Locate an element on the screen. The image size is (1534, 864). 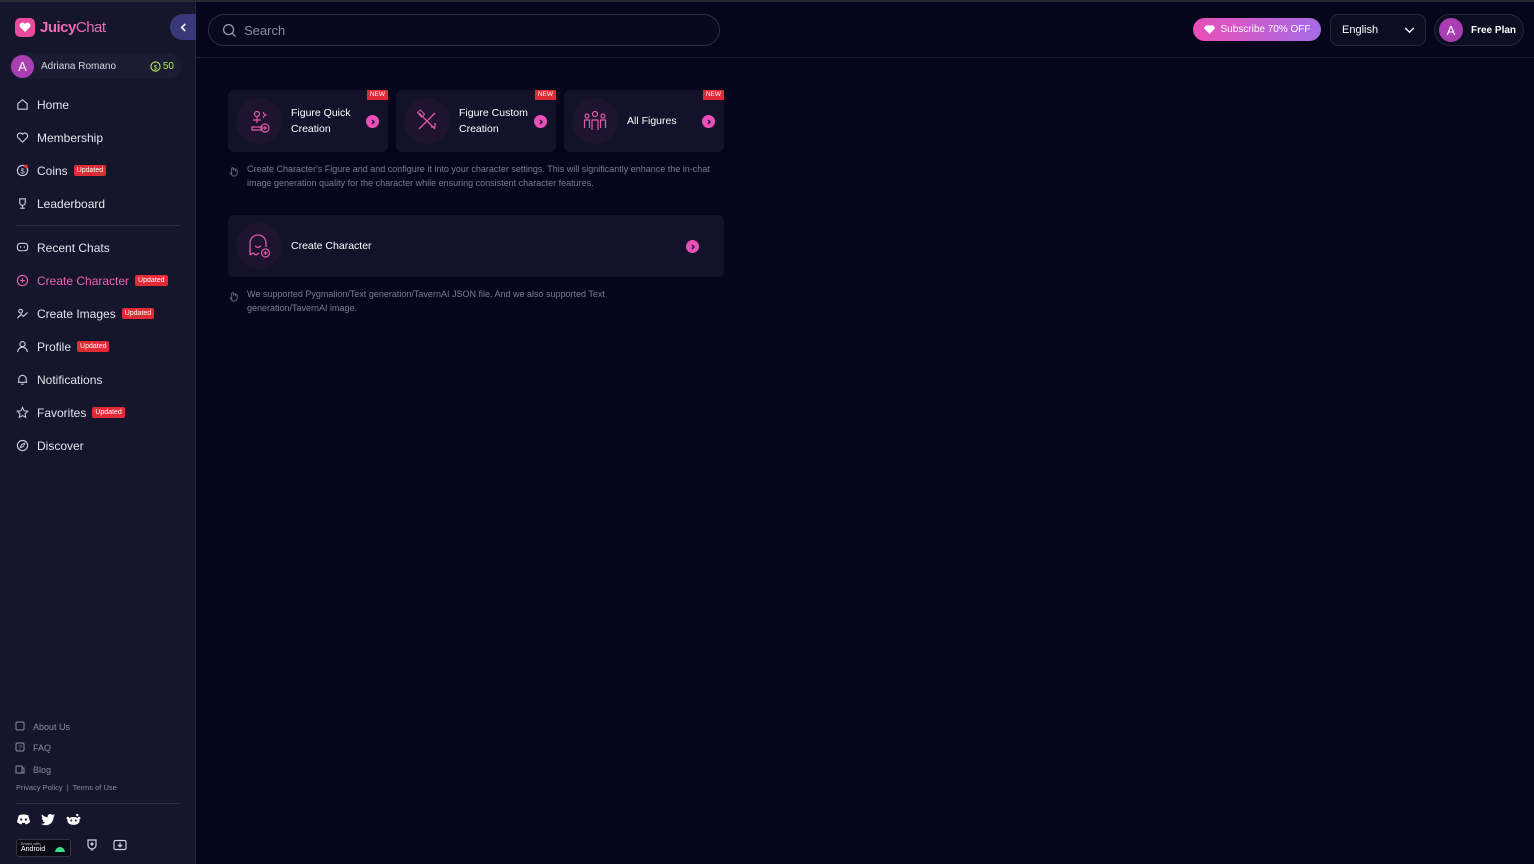
user-name: Adriana Romano is located at coordinates (79, 66).